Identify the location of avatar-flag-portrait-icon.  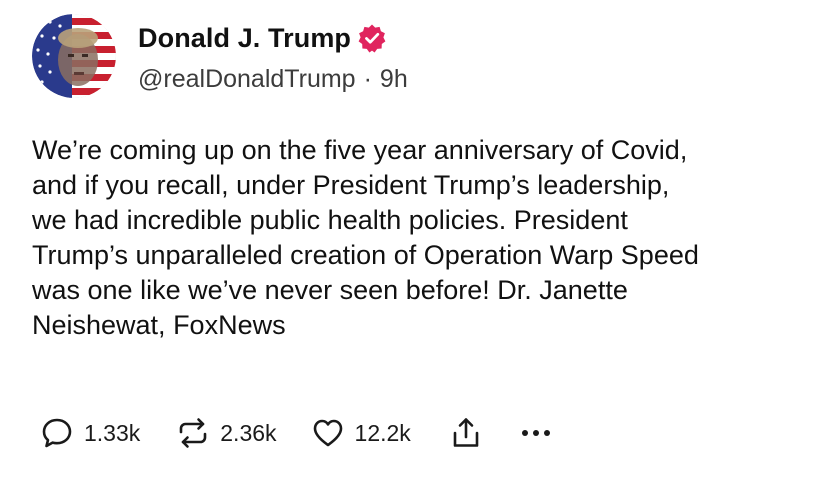
(74, 56).